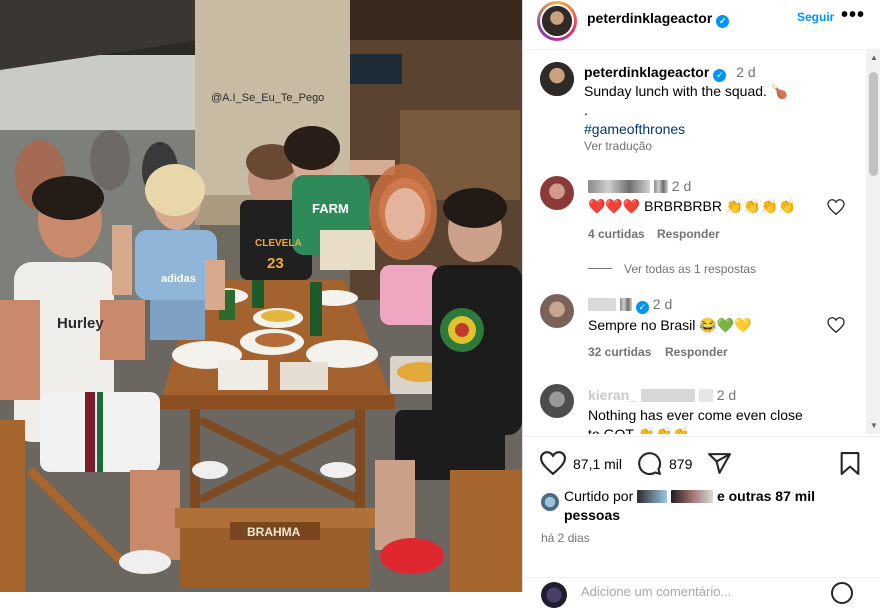 This screenshot has width=880, height=608. What do you see at coordinates (686, 91) in the screenshot?
I see `caption-text: Sunday lunch with the squad. 🍗` at bounding box center [686, 91].